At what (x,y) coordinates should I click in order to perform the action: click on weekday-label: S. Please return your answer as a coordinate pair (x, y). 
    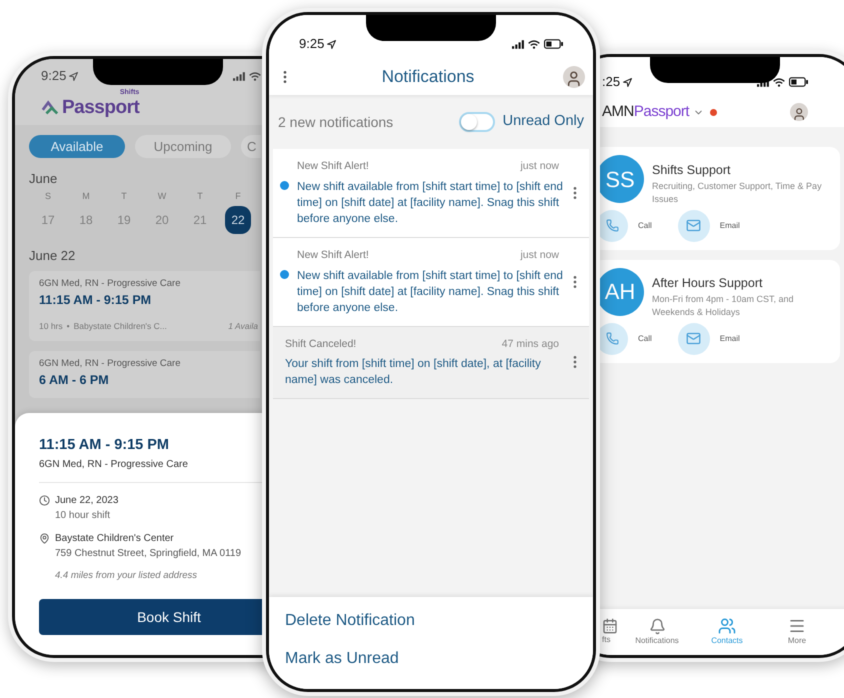
    Looking at the image, I should click on (48, 196).